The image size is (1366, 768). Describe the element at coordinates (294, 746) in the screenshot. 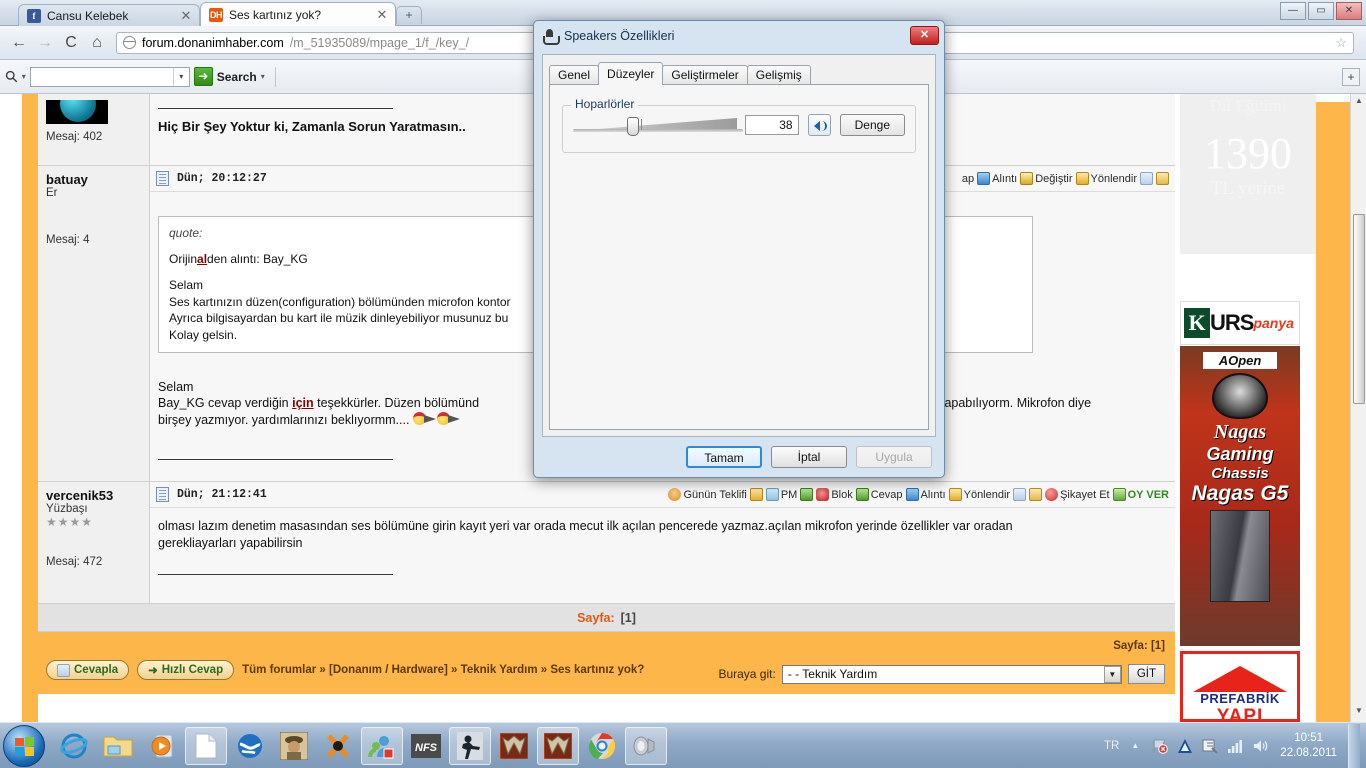

I see `game-character-icon` at that location.